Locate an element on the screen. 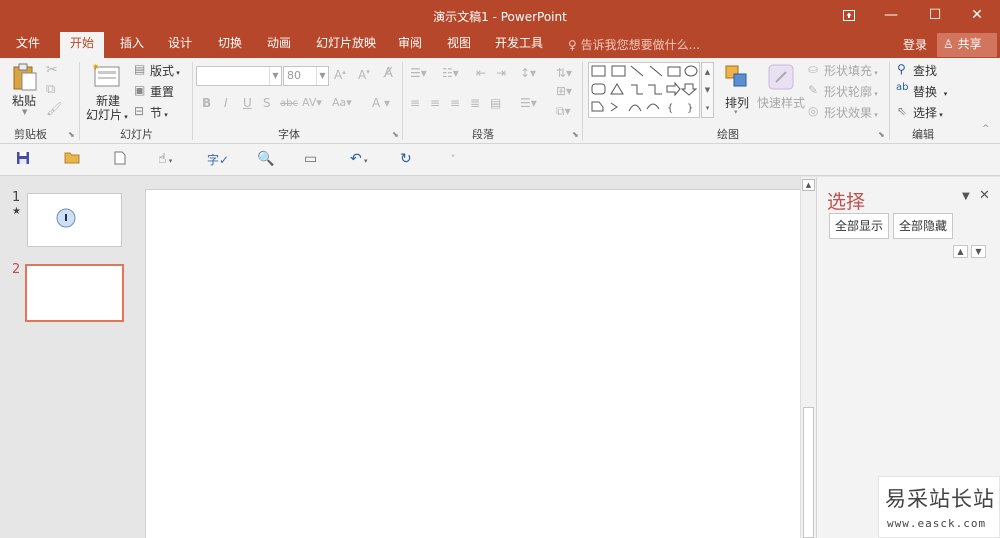  shape-effects-button: 形状效果 ▾ is located at coordinates (851, 112).